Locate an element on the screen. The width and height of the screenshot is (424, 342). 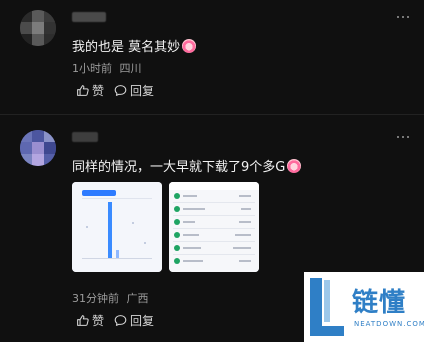
comment-text: 同样的情况，一大早就下载了9个多G is located at coordinates (187, 165).